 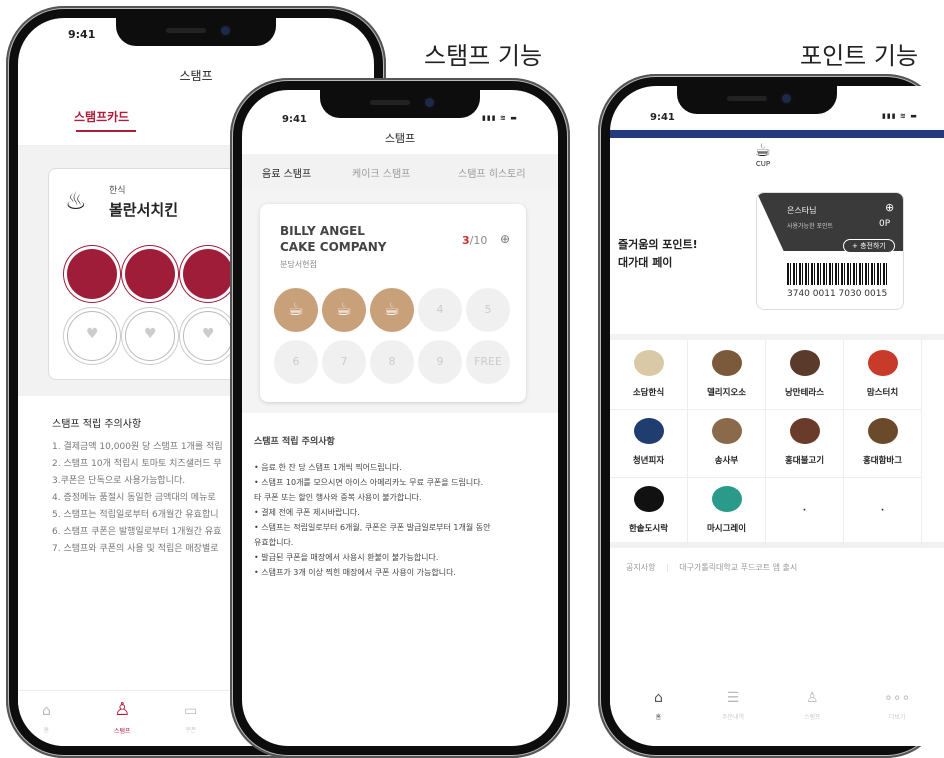 I want to click on store-tile: 청년피자, so click(x=649, y=443).